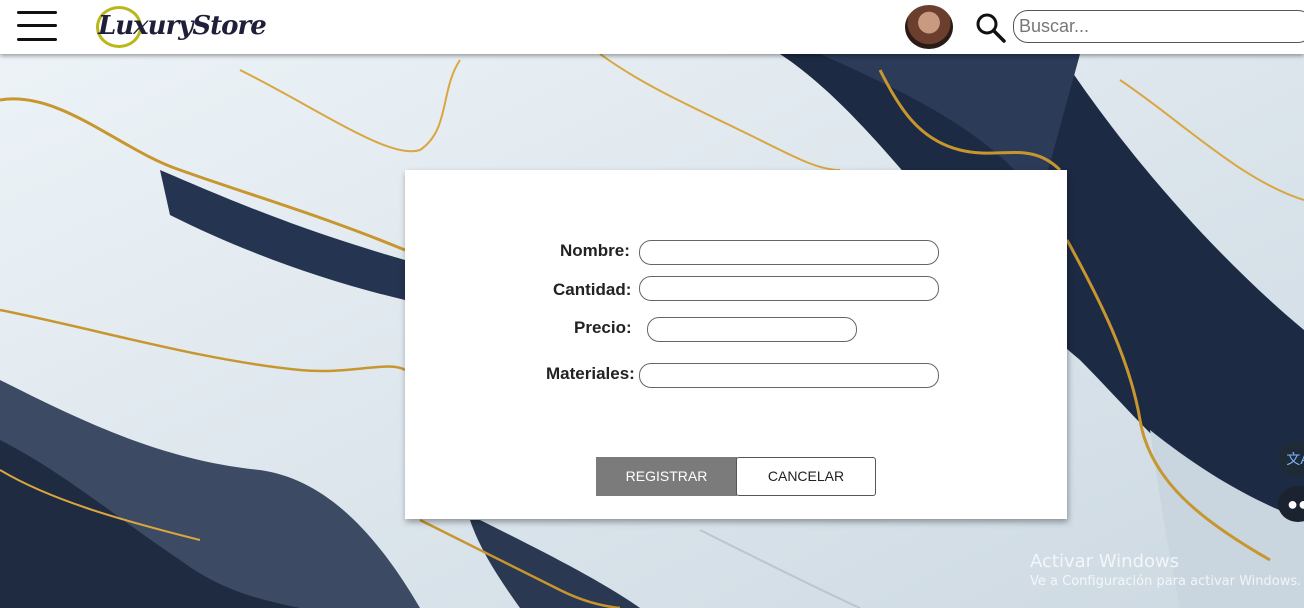  What do you see at coordinates (1158, 26) in the screenshot?
I see `search-input` at bounding box center [1158, 26].